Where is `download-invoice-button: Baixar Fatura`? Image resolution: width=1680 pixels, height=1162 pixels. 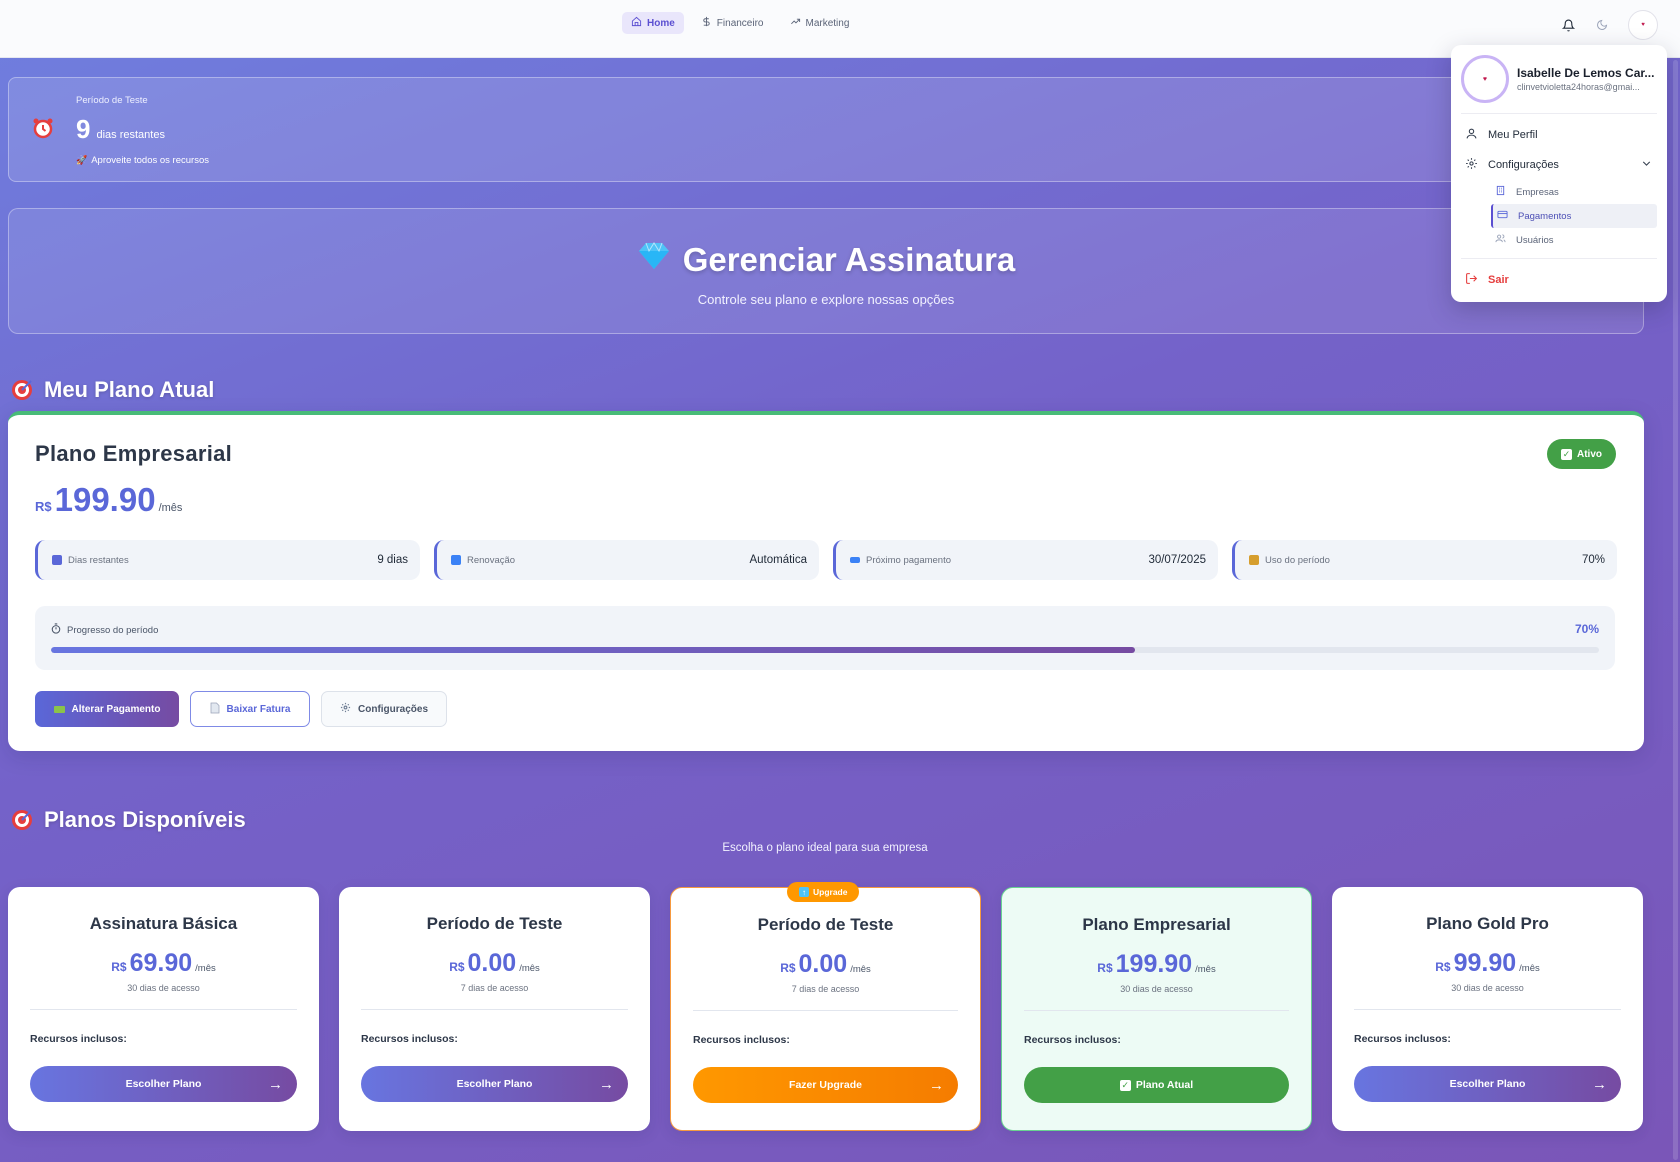 download-invoice-button: Baixar Fatura is located at coordinates (250, 709).